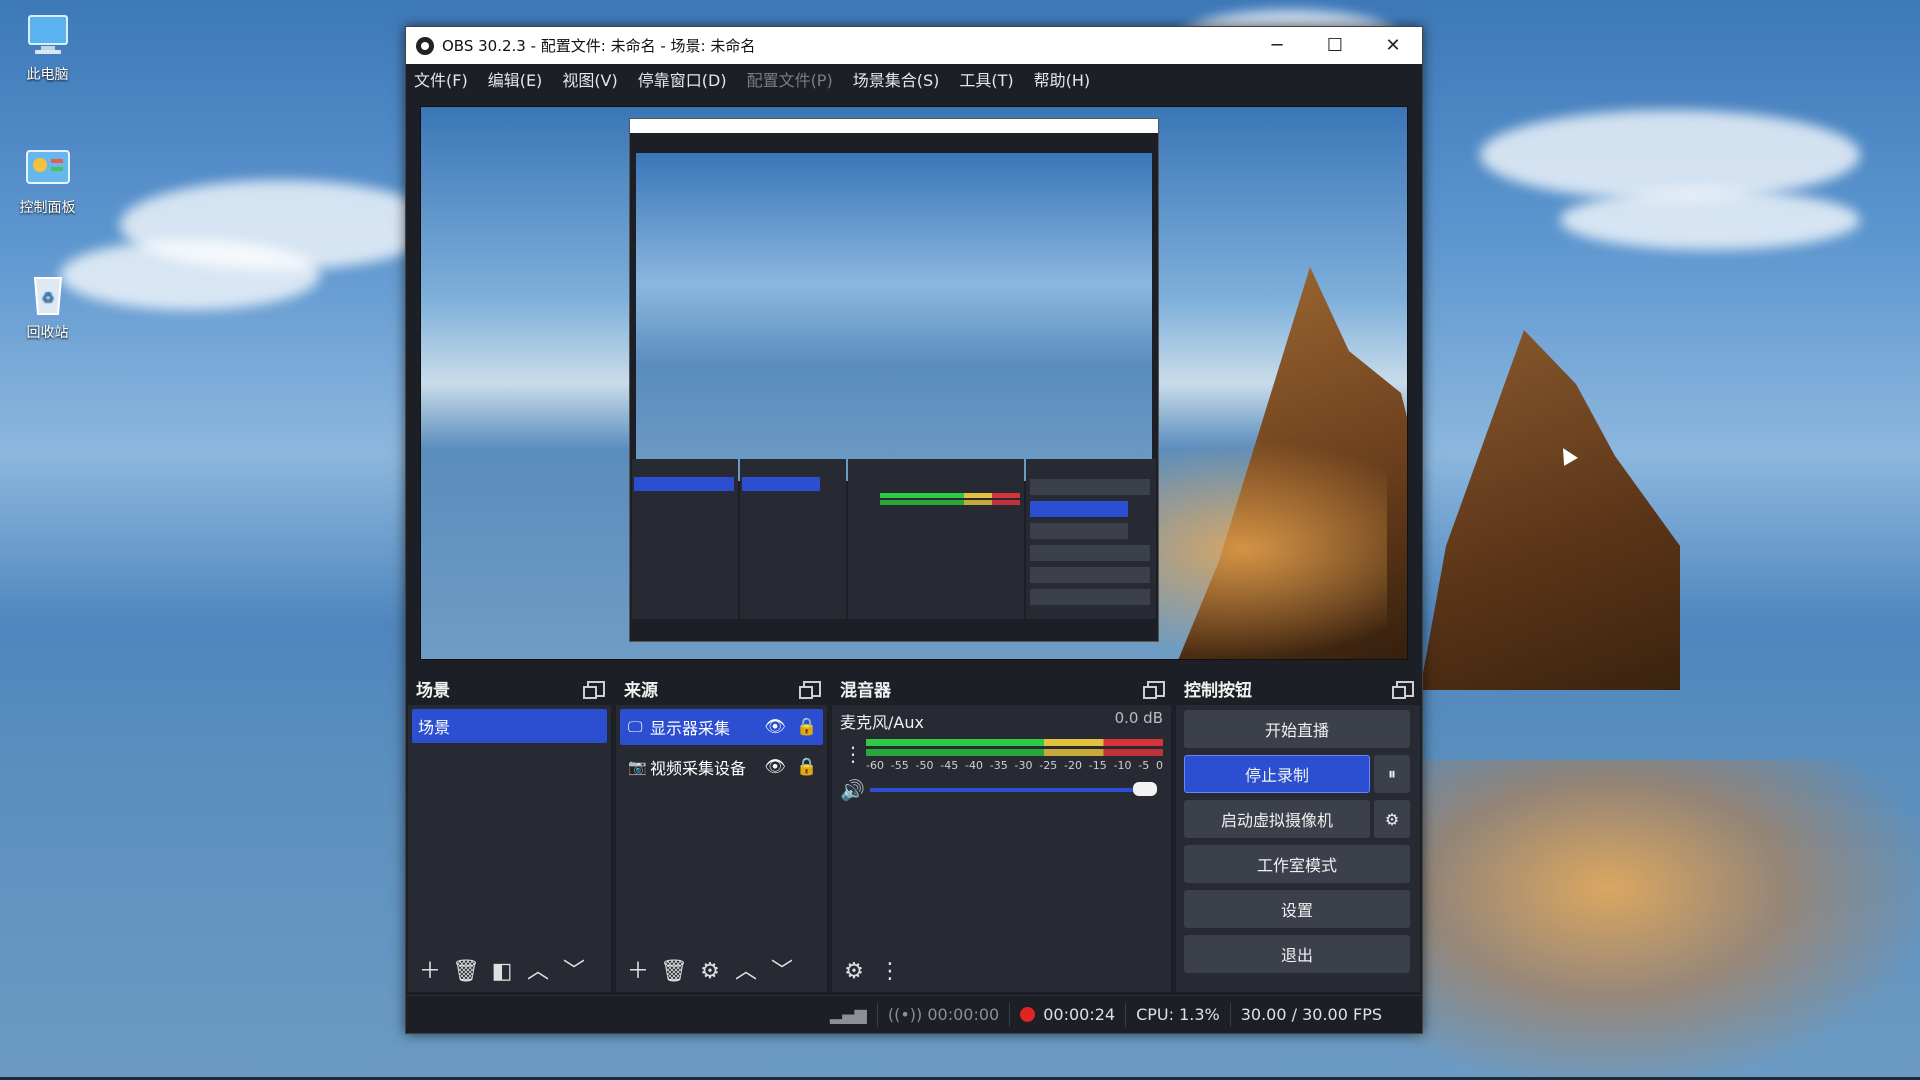  What do you see at coordinates (998, 765) in the screenshot?
I see `meter-tick-label: -35` at bounding box center [998, 765].